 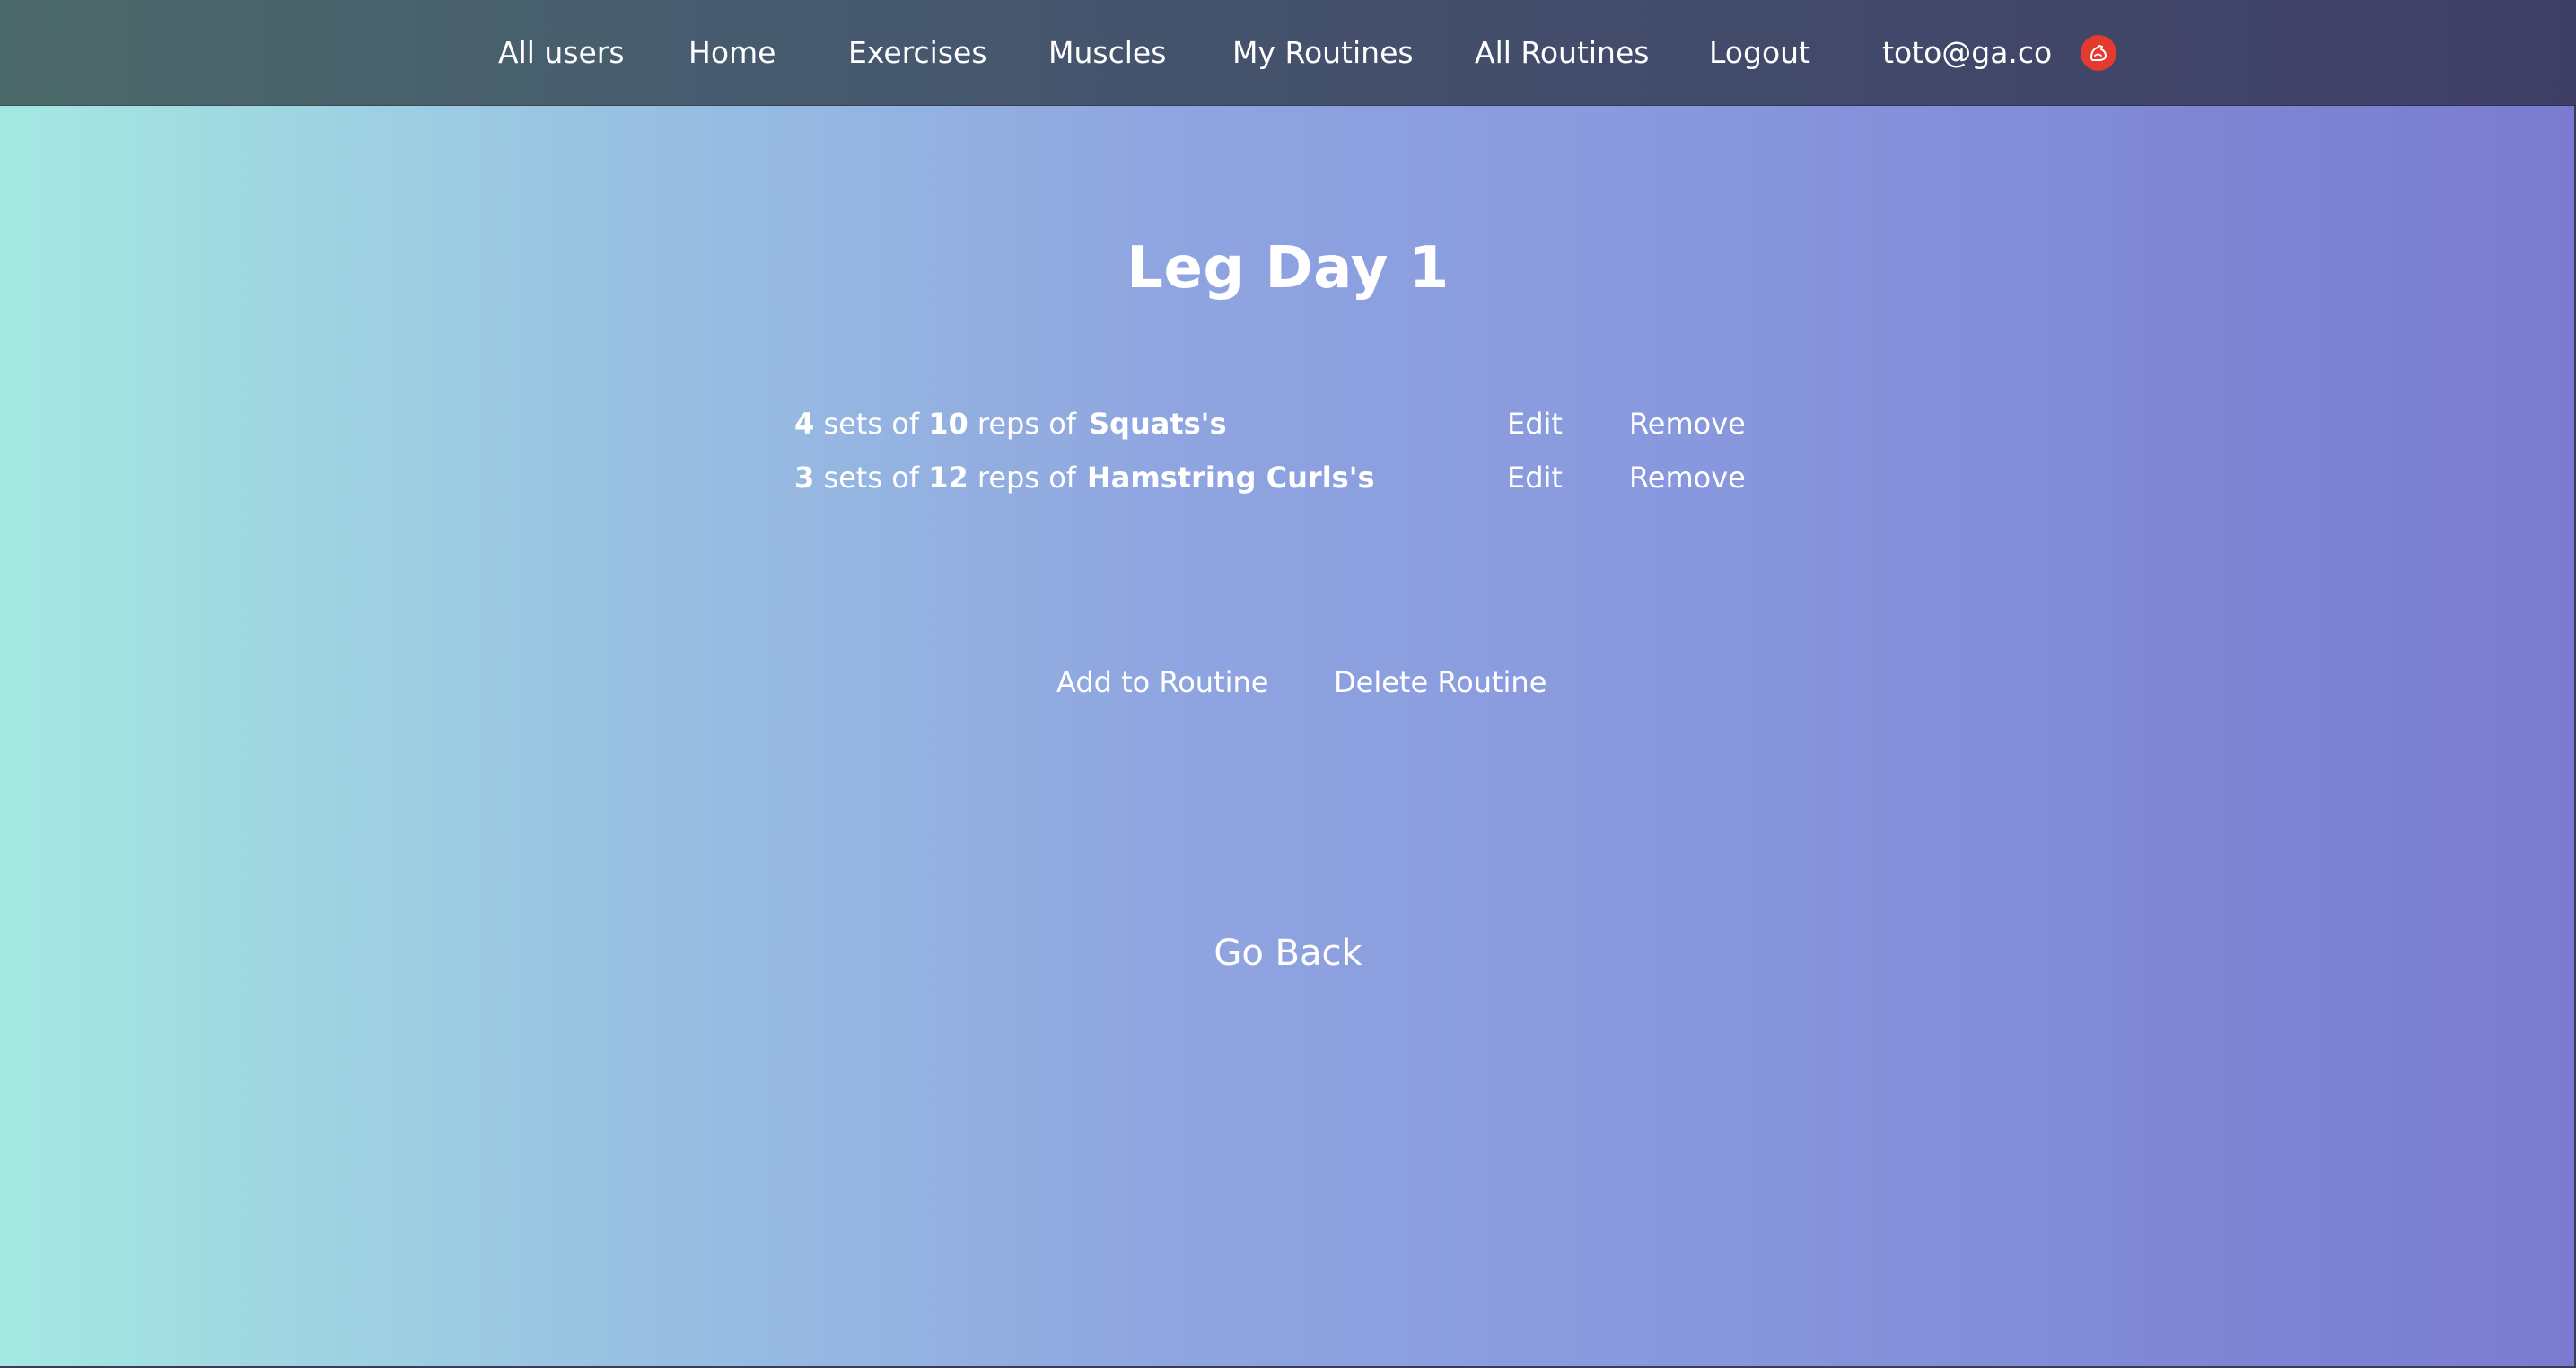 What do you see at coordinates (804, 477) in the screenshot?
I see `sets-count: 3` at bounding box center [804, 477].